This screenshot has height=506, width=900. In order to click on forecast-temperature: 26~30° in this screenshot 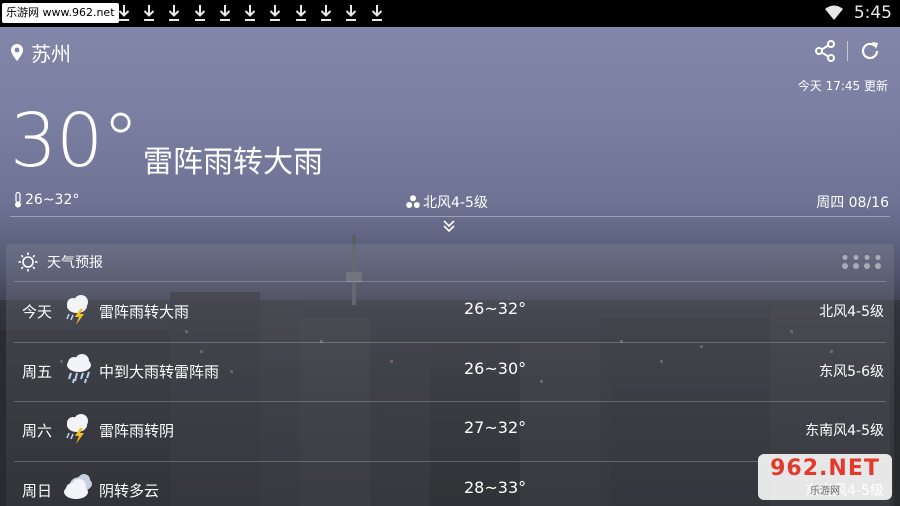, I will do `click(495, 368)`.